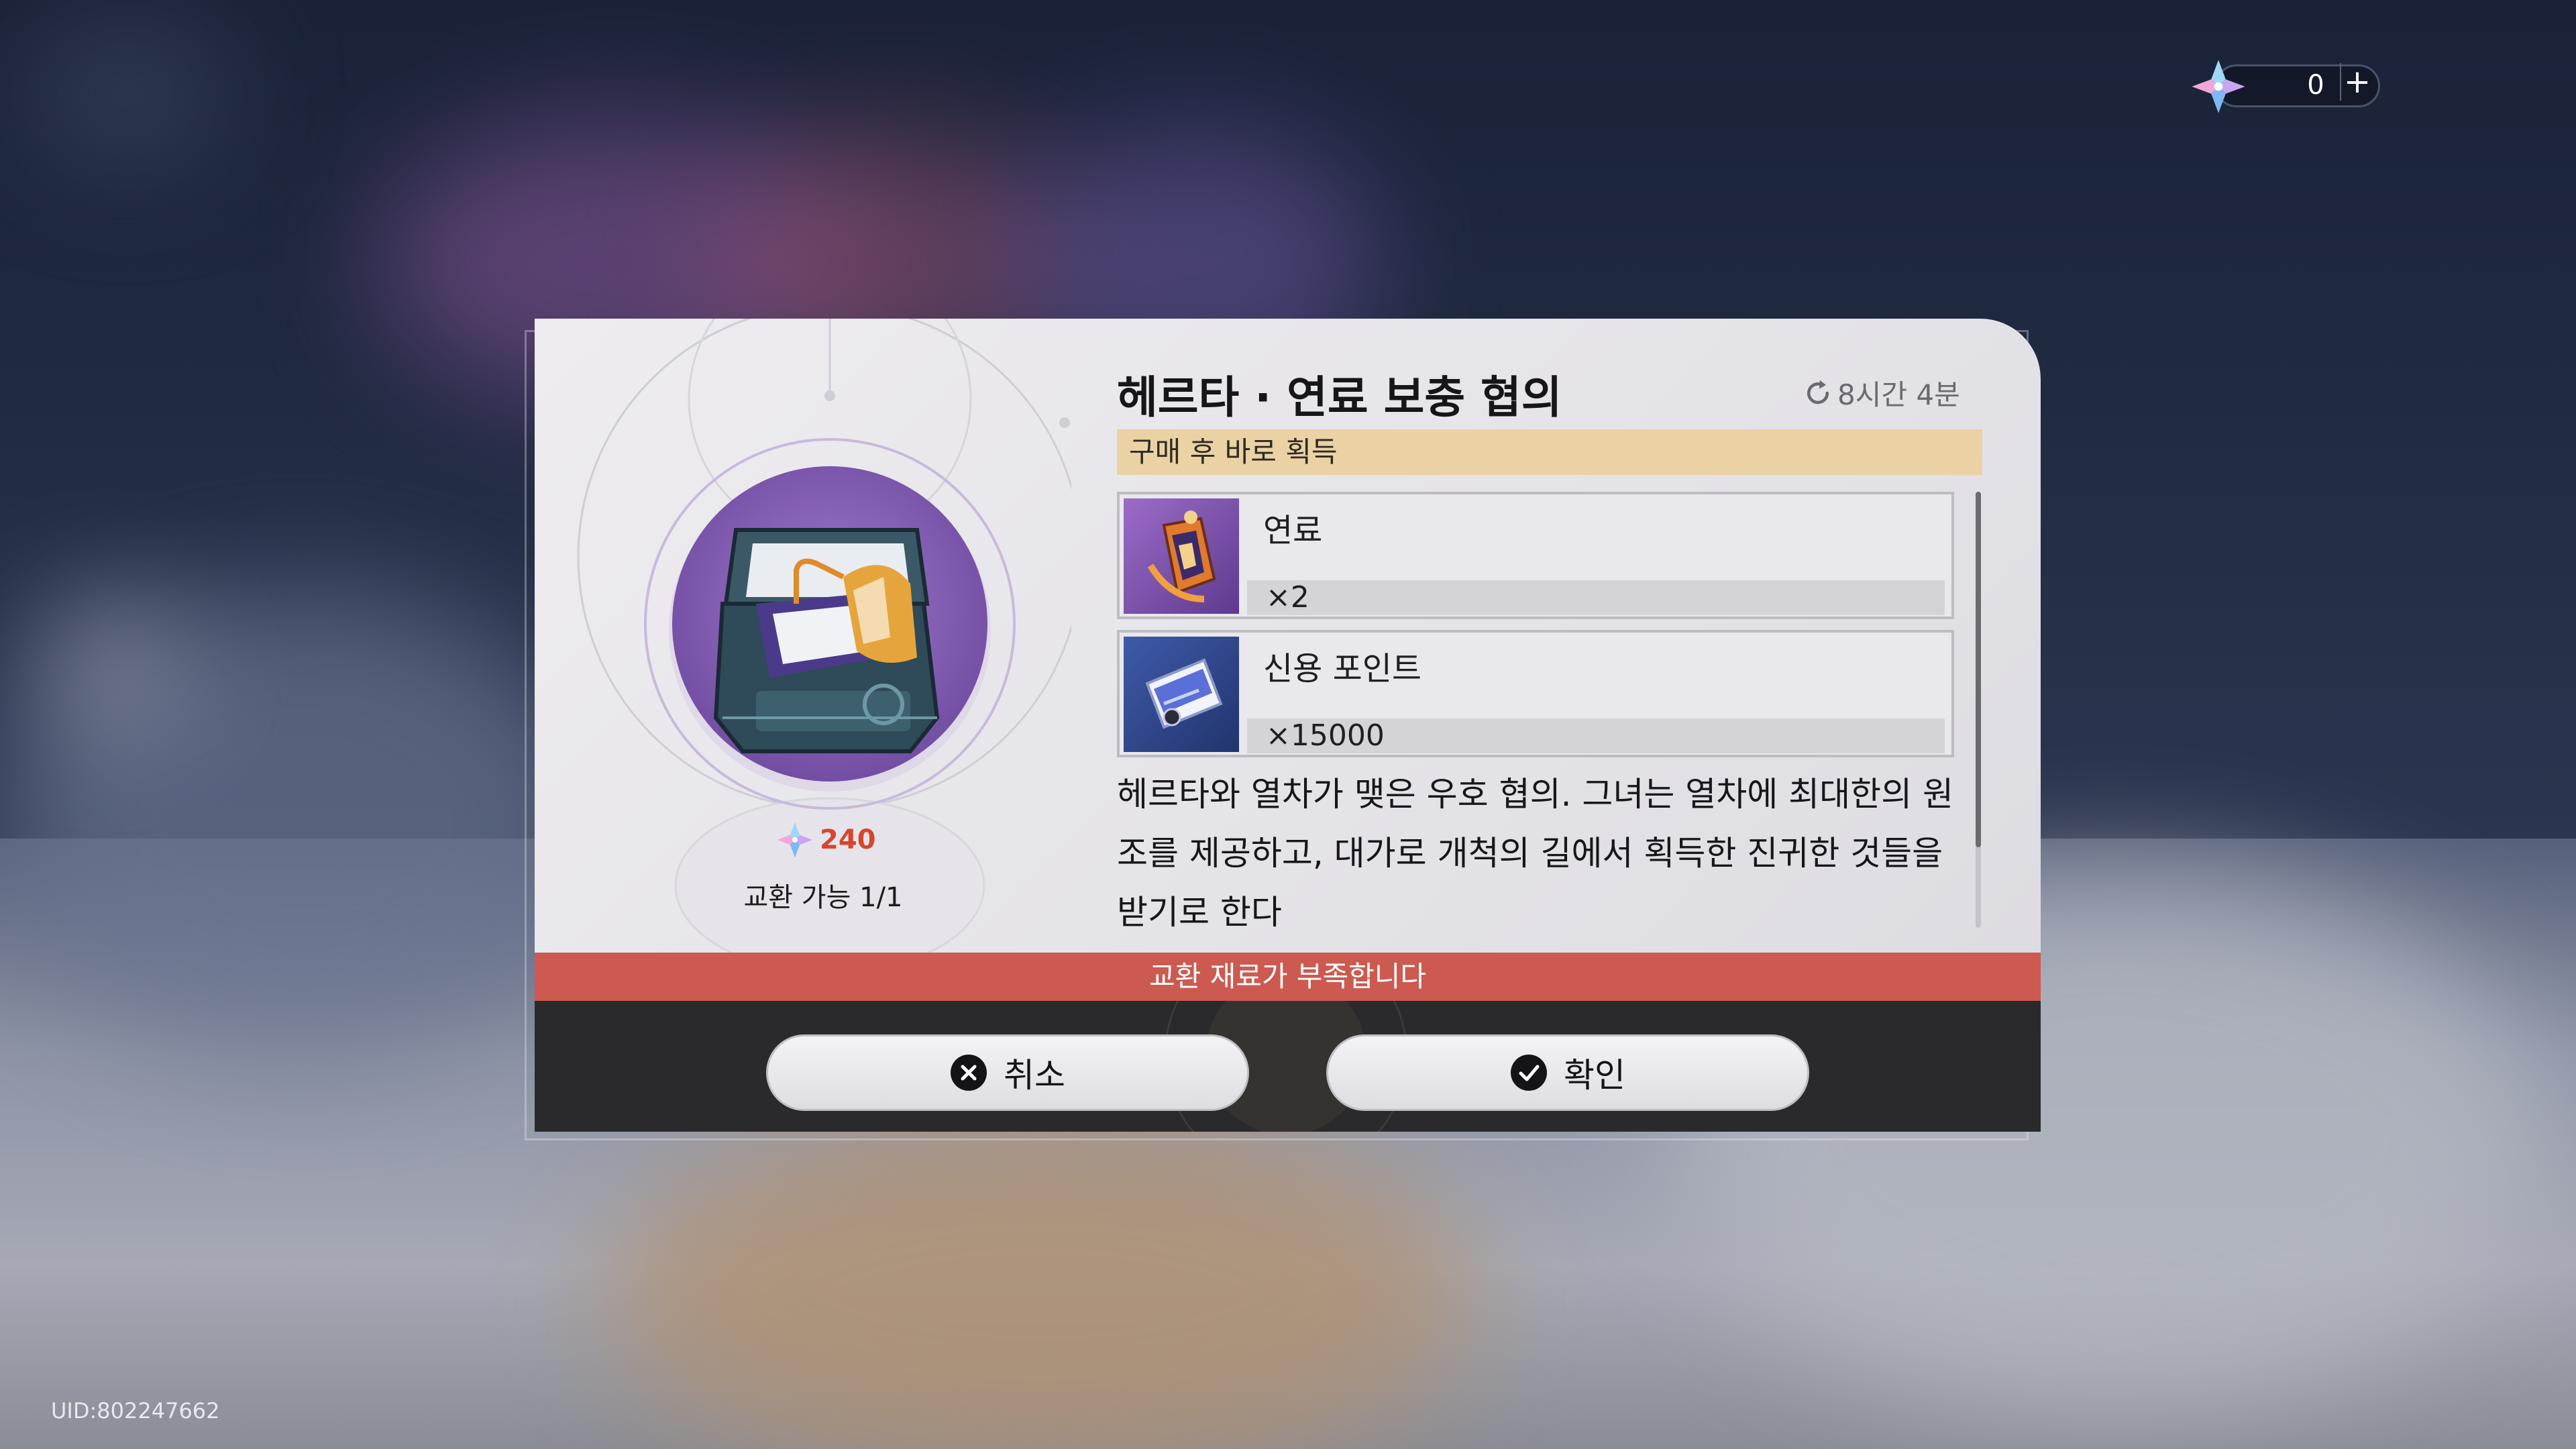  I want to click on currency-value: 0, so click(2315, 85).